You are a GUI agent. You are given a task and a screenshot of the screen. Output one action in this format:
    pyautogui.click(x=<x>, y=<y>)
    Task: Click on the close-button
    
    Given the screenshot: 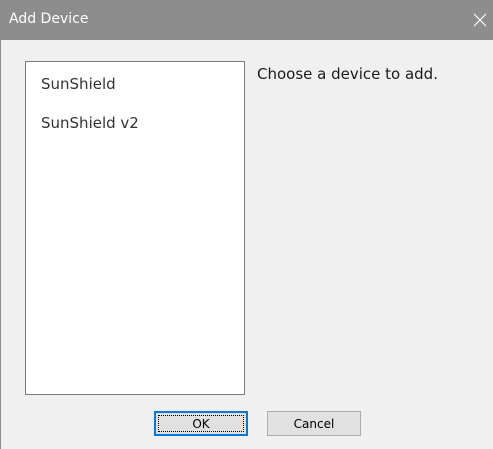 What is the action you would take?
    pyautogui.click(x=479, y=20)
    